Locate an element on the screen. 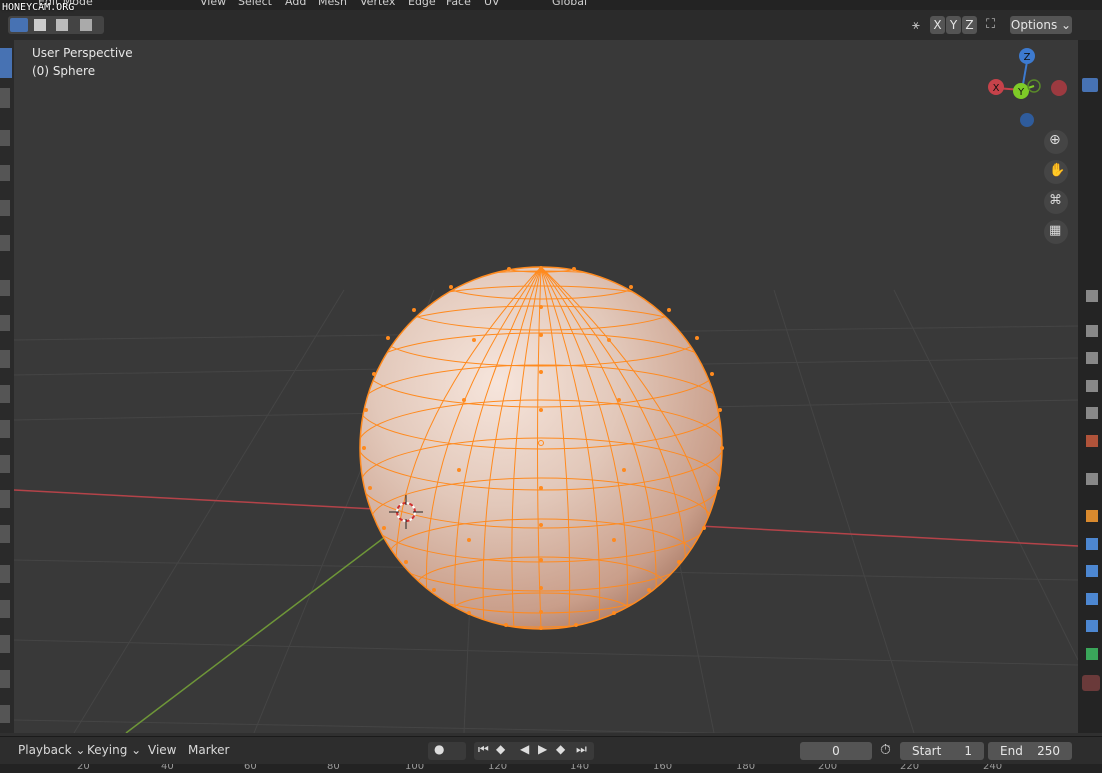  menu-mesh: Mesh is located at coordinates (332, 4).